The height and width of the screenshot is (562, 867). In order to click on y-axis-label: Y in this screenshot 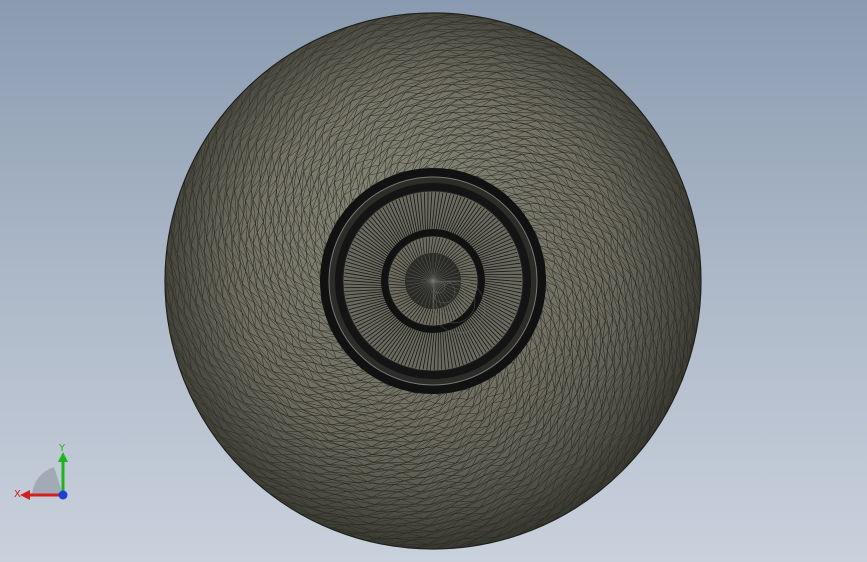, I will do `click(62, 448)`.